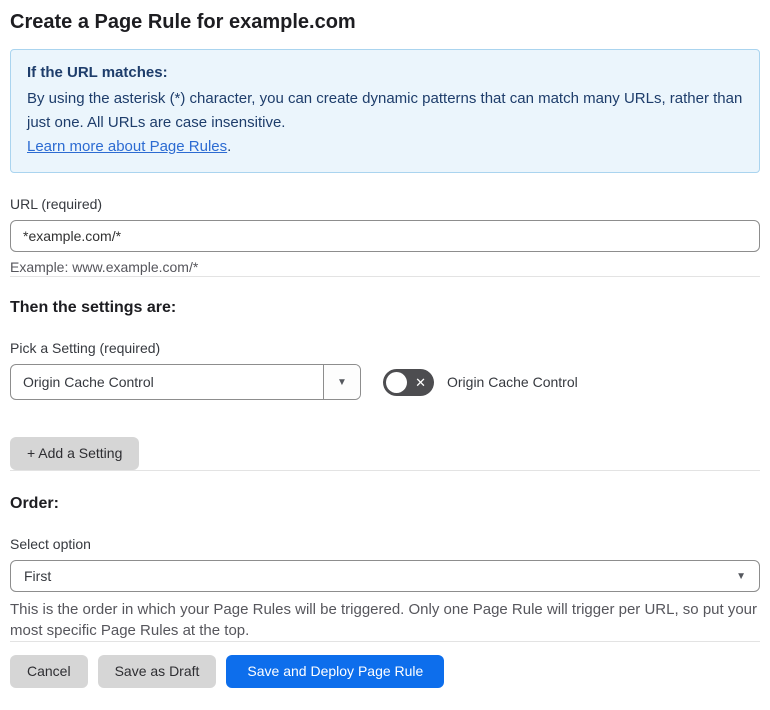  What do you see at coordinates (75, 453) in the screenshot?
I see `add-setting-button: + Add a Setting` at bounding box center [75, 453].